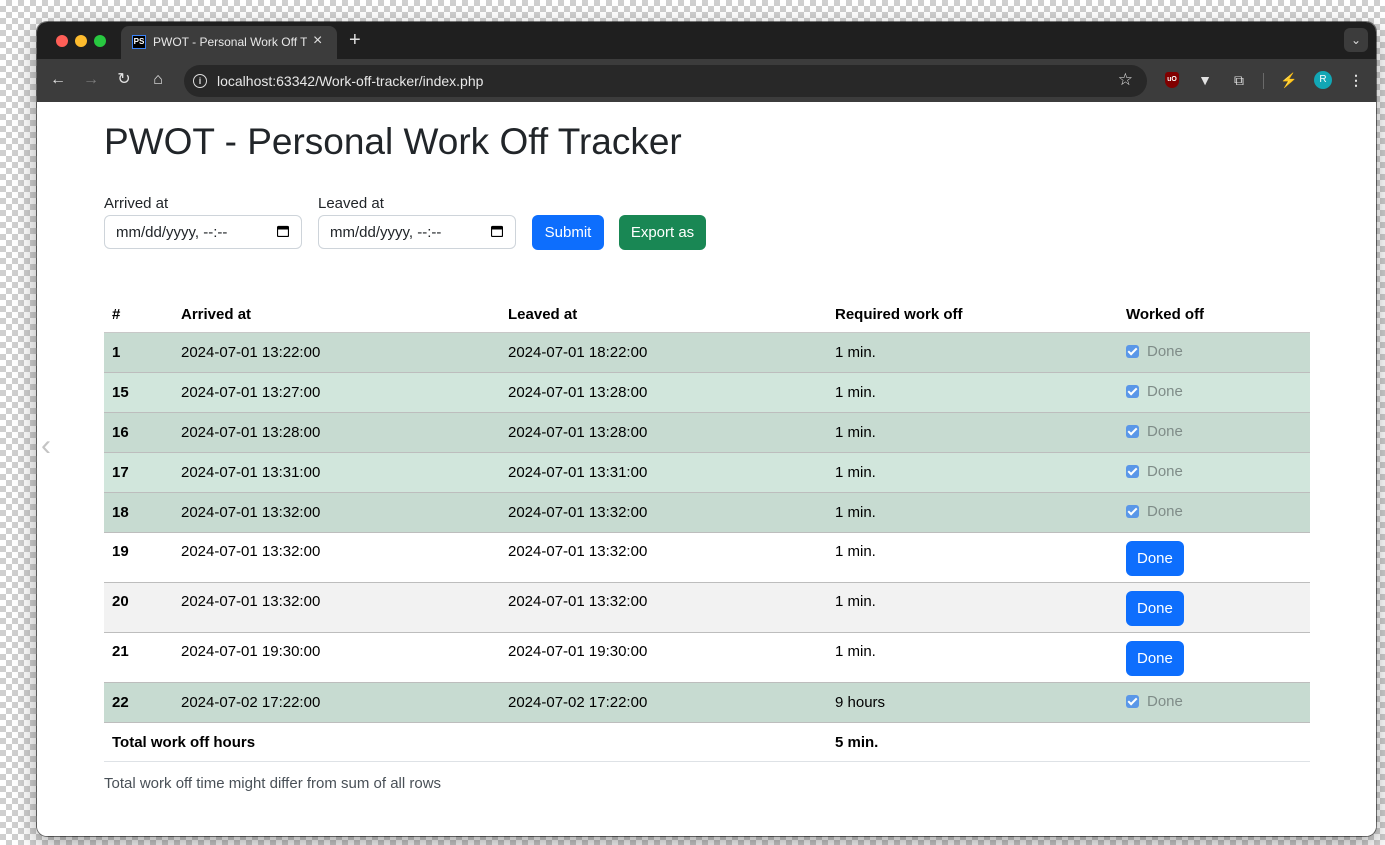 The image size is (1385, 845). What do you see at coordinates (317, 41) in the screenshot?
I see `close-tab-icon: ×` at bounding box center [317, 41].